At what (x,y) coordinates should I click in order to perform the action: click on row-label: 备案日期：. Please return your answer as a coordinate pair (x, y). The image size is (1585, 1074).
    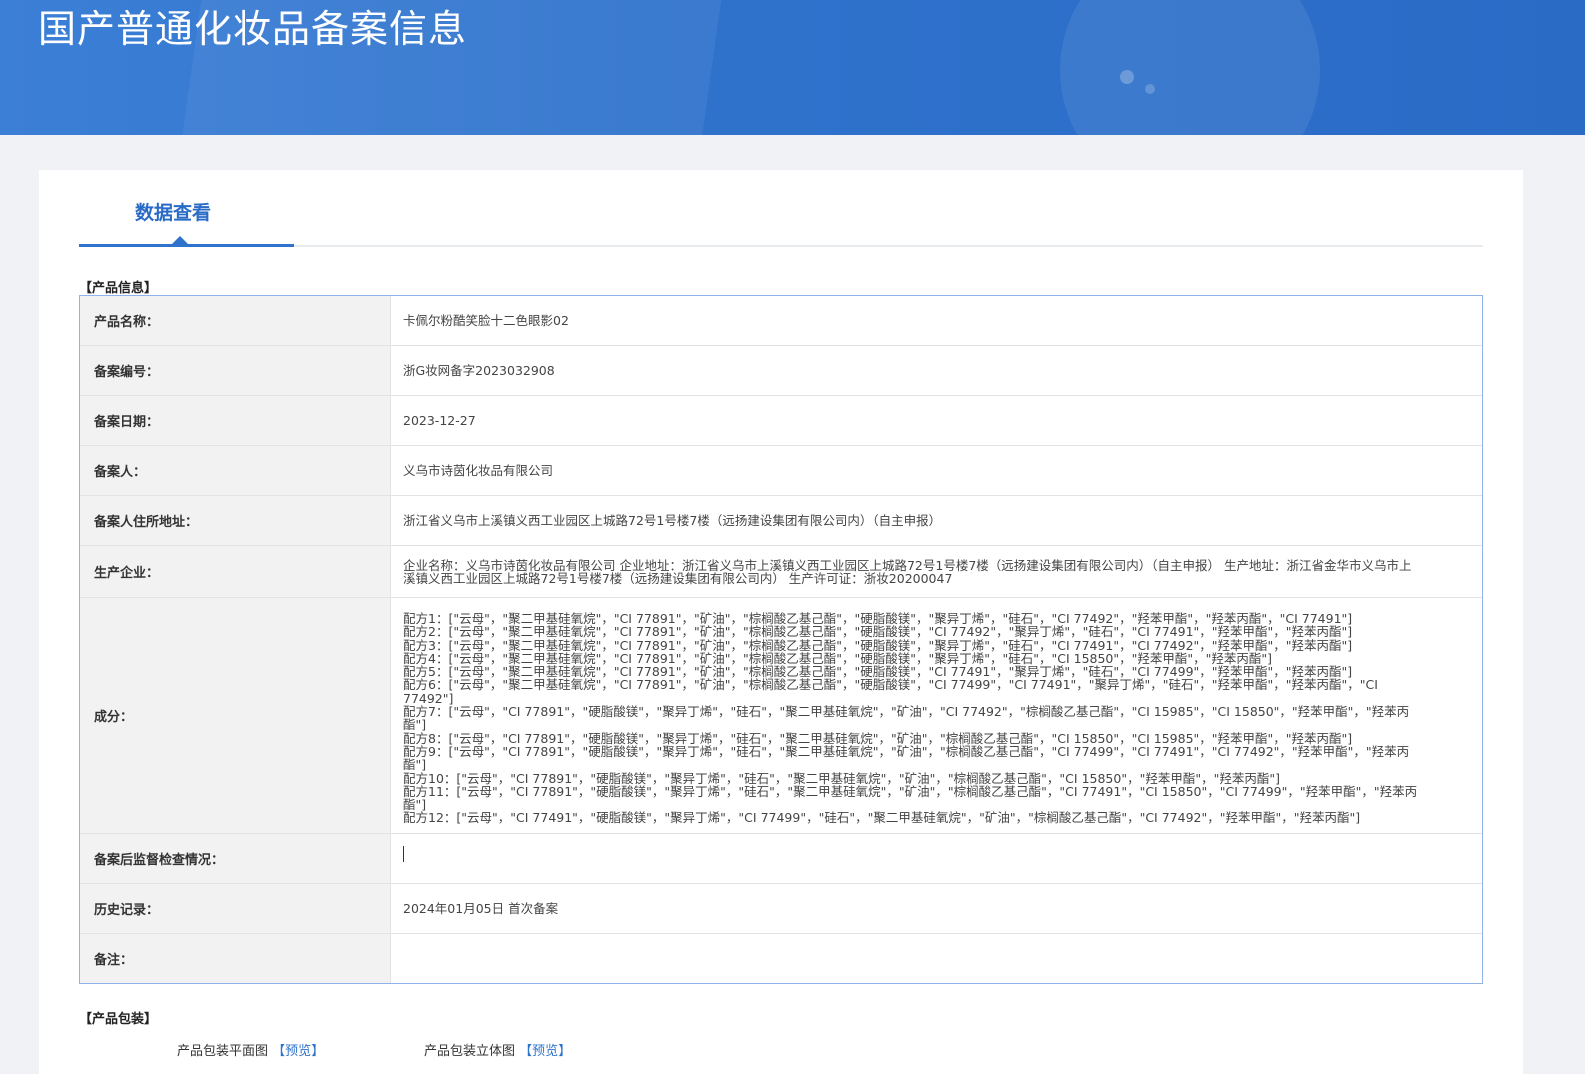
    Looking at the image, I should click on (235, 420).